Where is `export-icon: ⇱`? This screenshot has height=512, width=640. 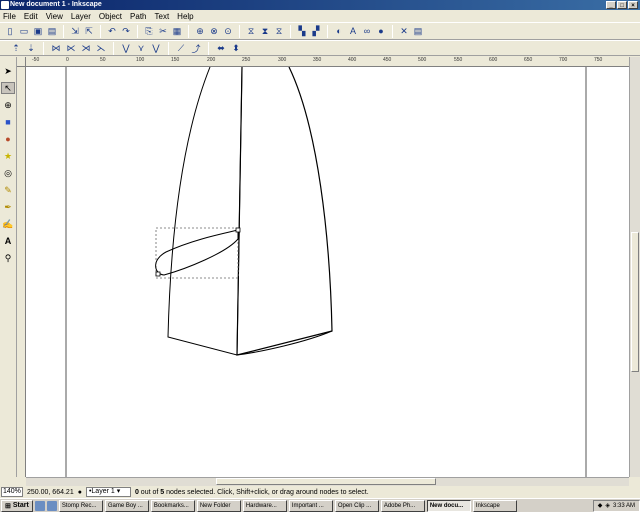
export-icon: ⇱ is located at coordinates (89, 31).